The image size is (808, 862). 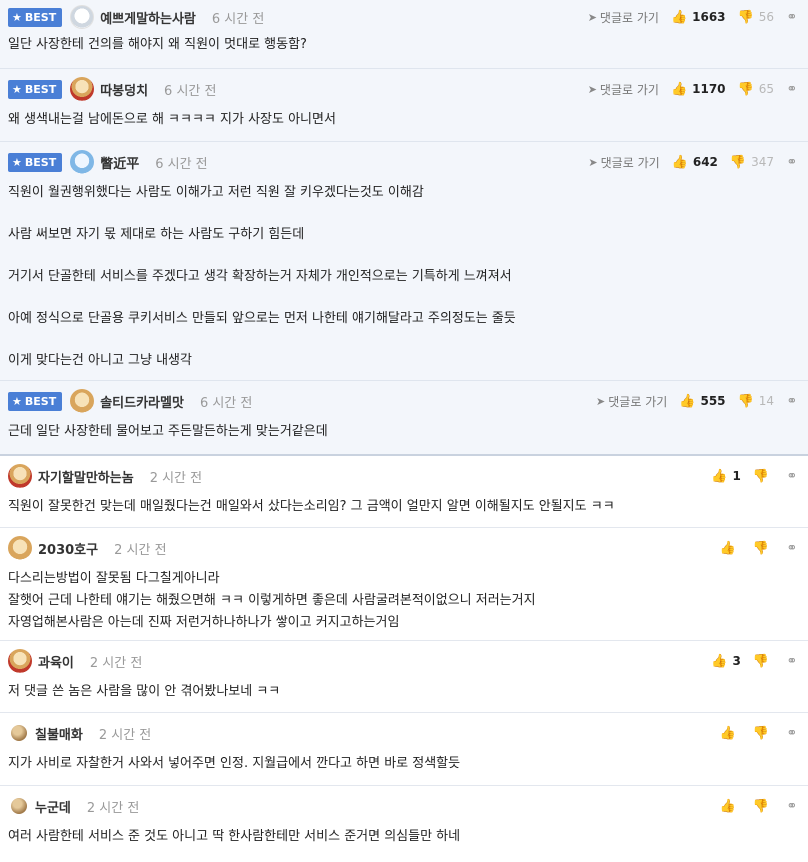 What do you see at coordinates (168, 431) in the screenshot?
I see `comment-body: 근데 일단 사장한테 물어보고 주든말든하는게 맞는거같은데` at bounding box center [168, 431].